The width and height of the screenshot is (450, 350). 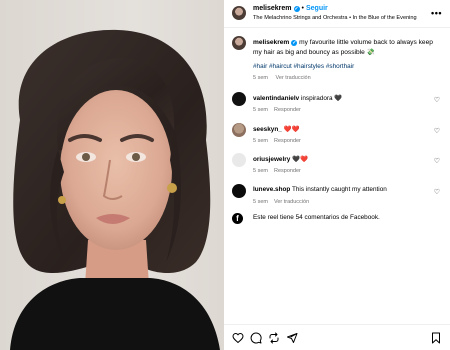 I want to click on author-username: melisekrem, so click(x=272, y=8).